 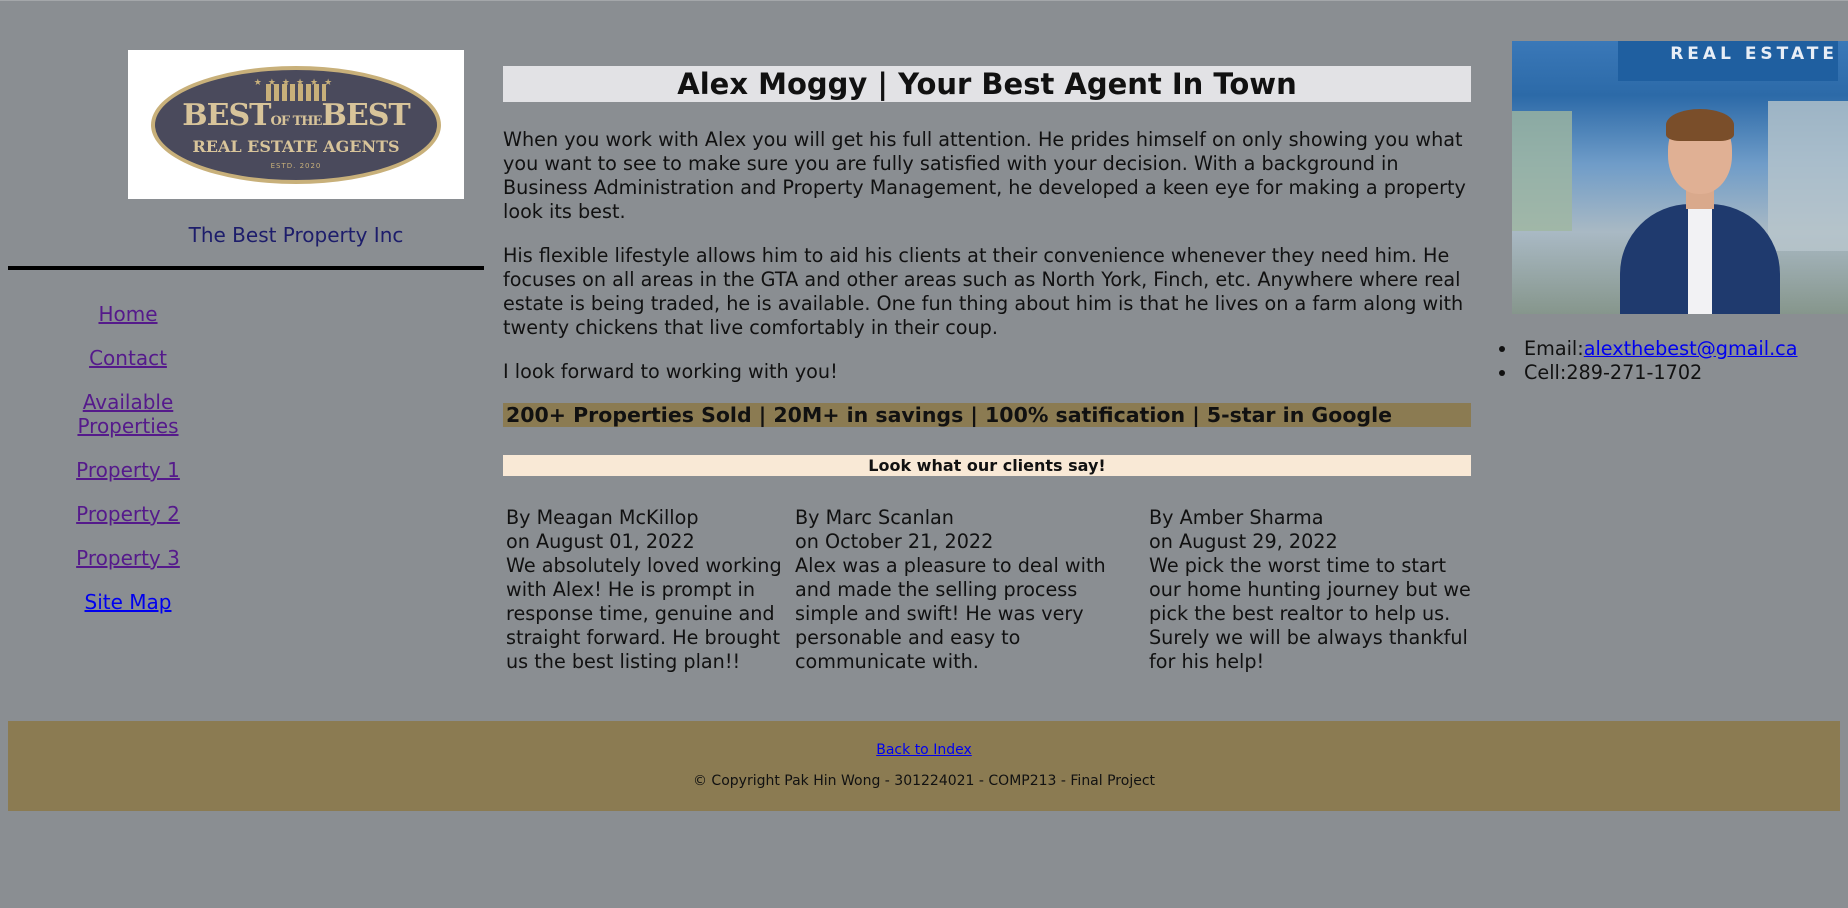 I want to click on window-left, so click(x=1542, y=171).